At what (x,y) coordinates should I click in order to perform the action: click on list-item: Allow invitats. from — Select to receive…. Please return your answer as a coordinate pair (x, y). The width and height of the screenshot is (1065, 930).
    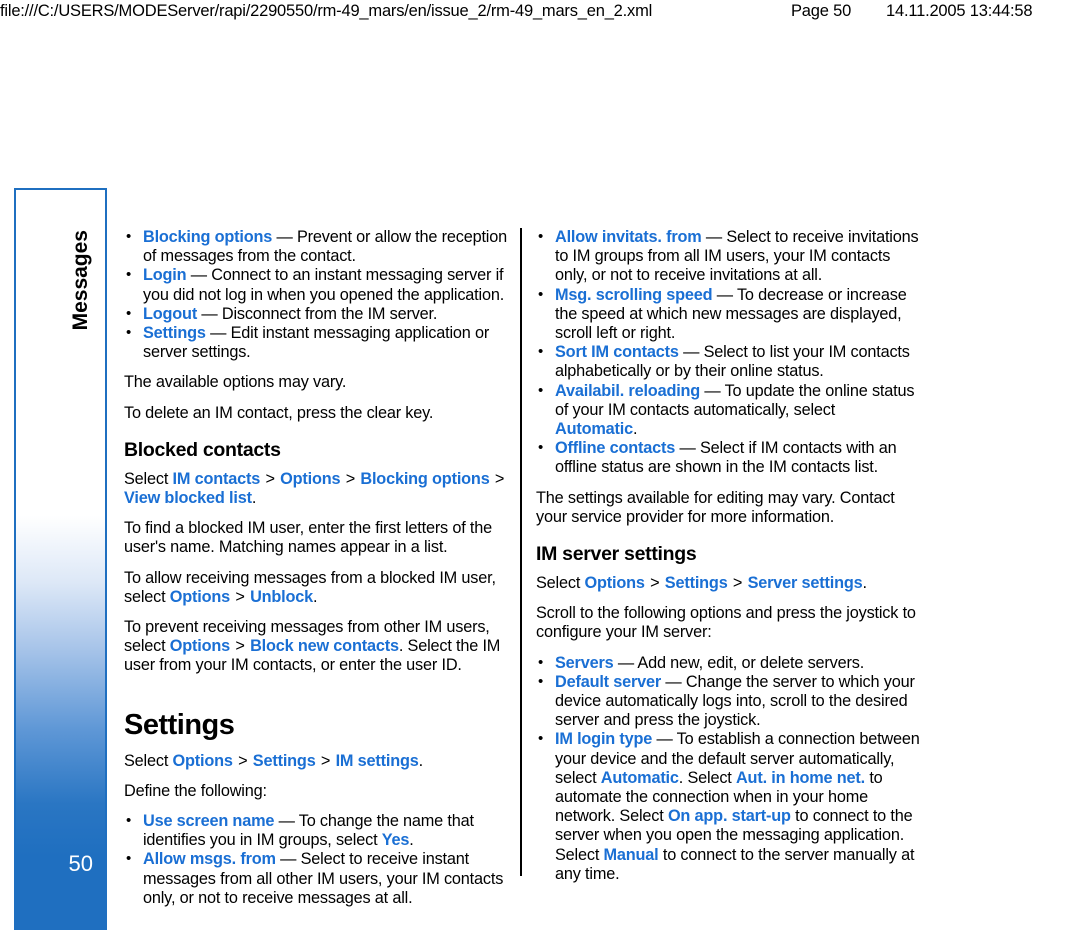
    Looking at the image, I should click on (728, 256).